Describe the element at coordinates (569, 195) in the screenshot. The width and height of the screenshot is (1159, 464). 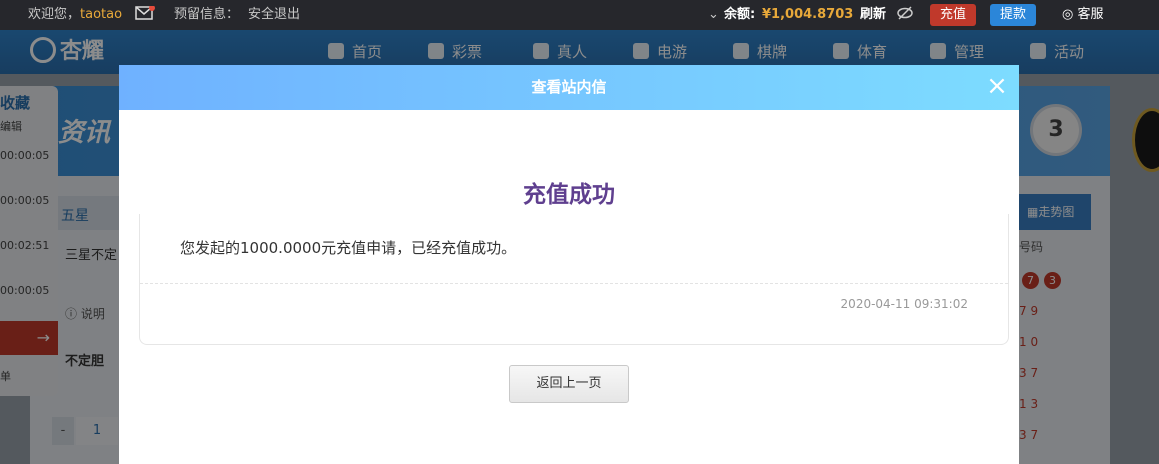
I see `message-heading: 充值成功` at that location.